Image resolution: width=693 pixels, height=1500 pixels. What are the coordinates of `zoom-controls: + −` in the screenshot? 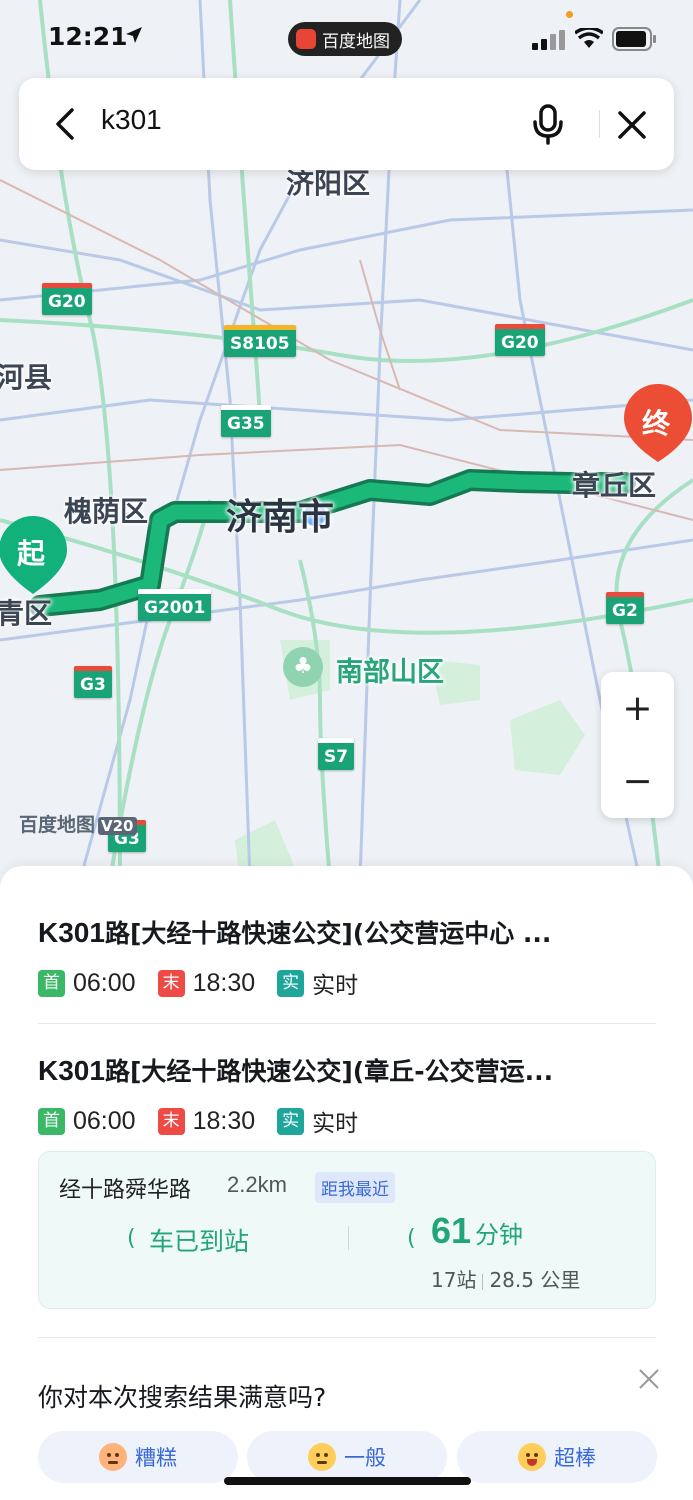 It's located at (637, 745).